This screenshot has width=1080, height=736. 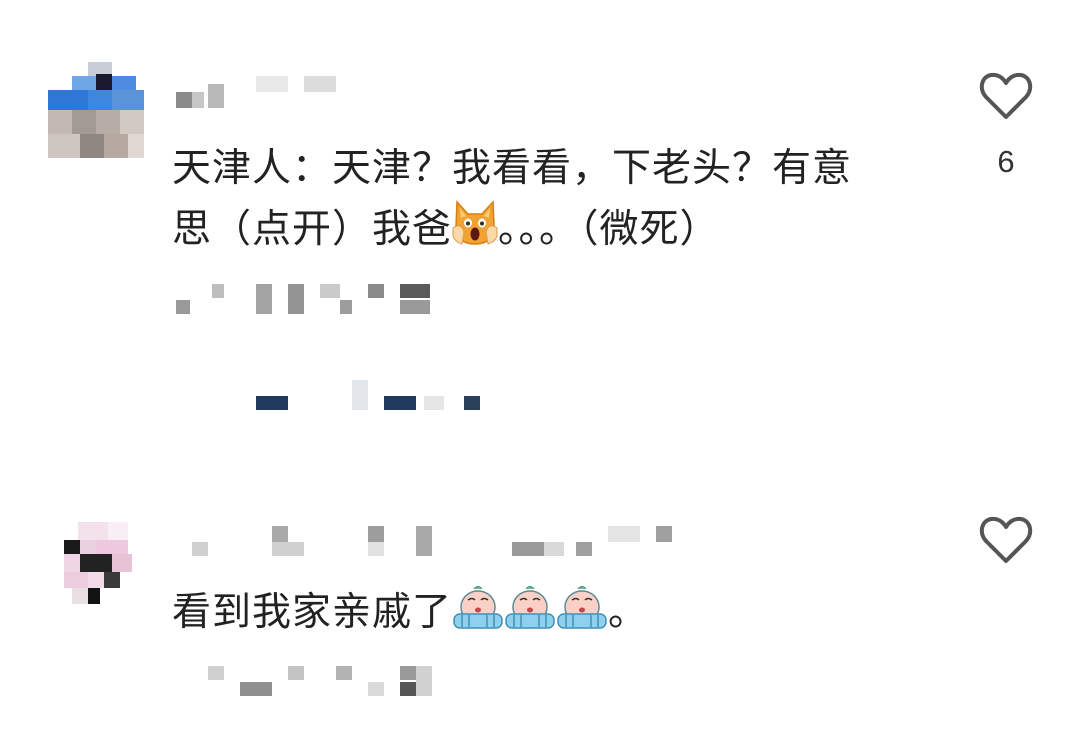 What do you see at coordinates (628, 612) in the screenshot?
I see `comment-text-end: 。` at bounding box center [628, 612].